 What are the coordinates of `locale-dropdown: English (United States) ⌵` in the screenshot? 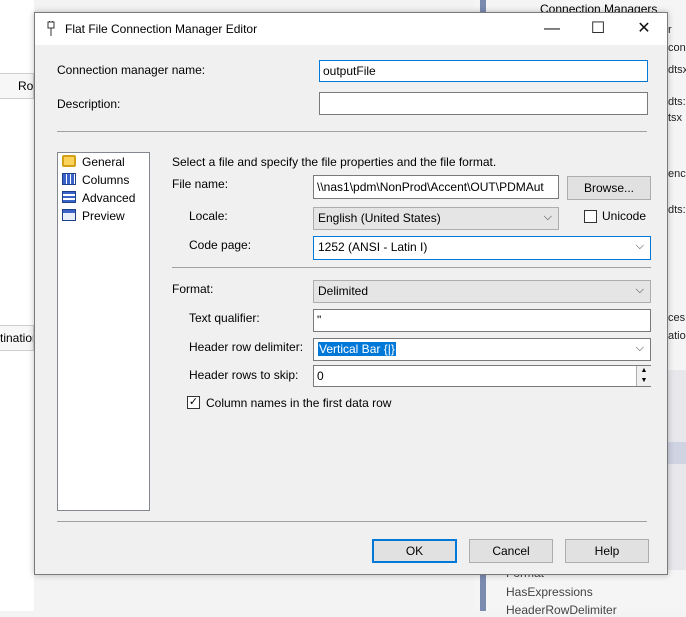 It's located at (436, 218).